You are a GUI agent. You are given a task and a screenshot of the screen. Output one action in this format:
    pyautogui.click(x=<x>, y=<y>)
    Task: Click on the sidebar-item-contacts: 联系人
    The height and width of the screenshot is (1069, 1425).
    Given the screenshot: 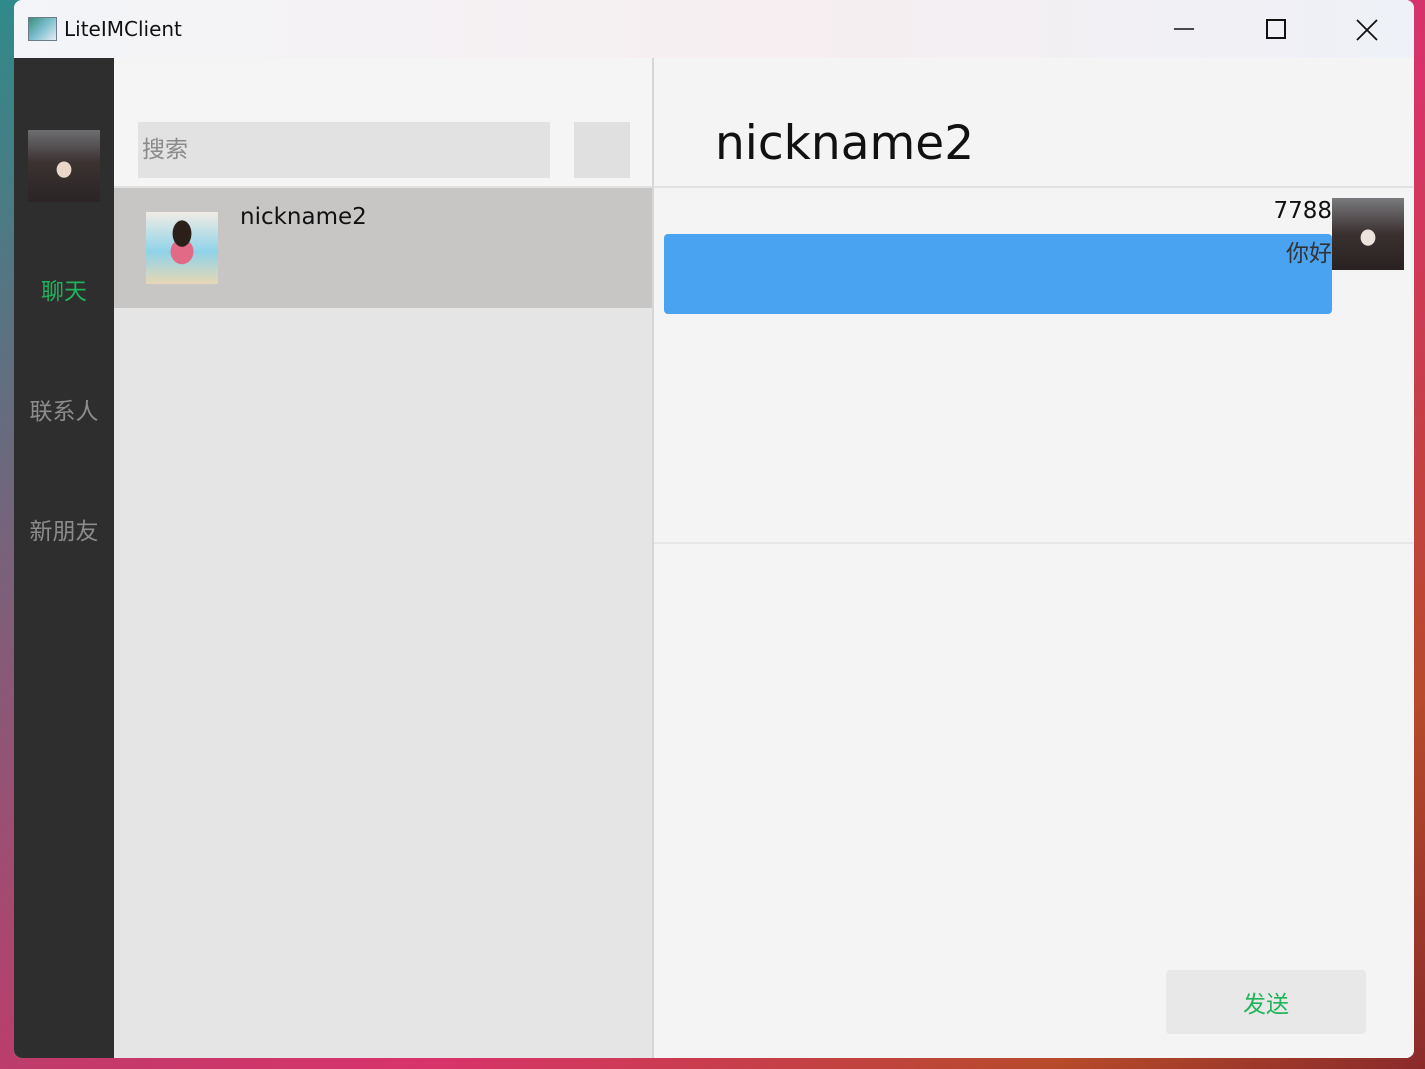 What is the action you would take?
    pyautogui.click(x=64, y=409)
    